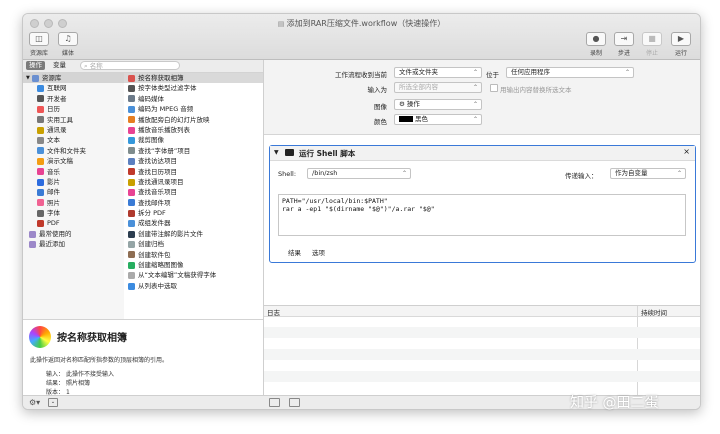 The width and height of the screenshot is (720, 434). What do you see at coordinates (273, 312) in the screenshot?
I see `log-column-header: 日志` at bounding box center [273, 312].